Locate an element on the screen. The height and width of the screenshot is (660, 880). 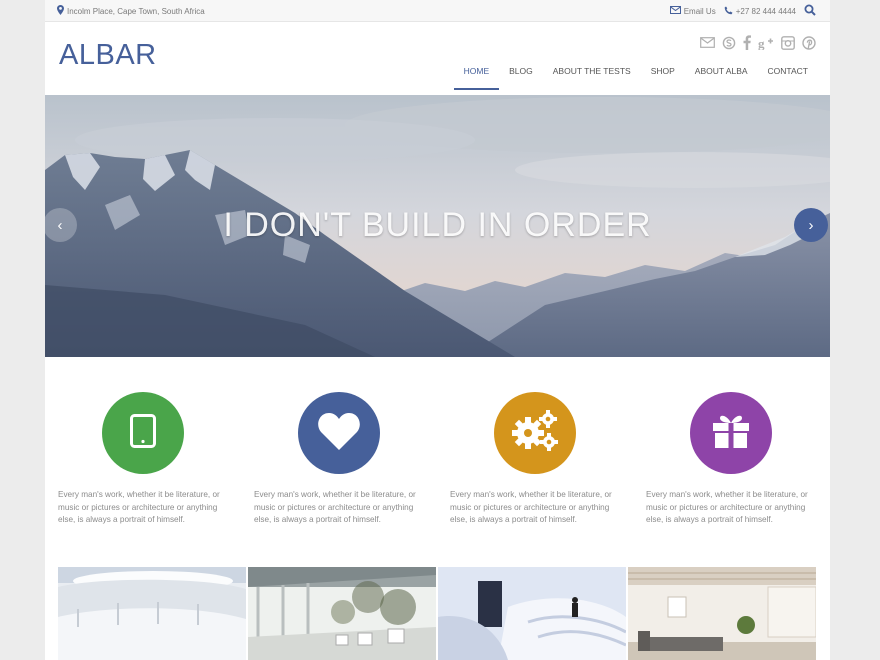
phone-link: +27 82 444 4444 is located at coordinates (760, 11).